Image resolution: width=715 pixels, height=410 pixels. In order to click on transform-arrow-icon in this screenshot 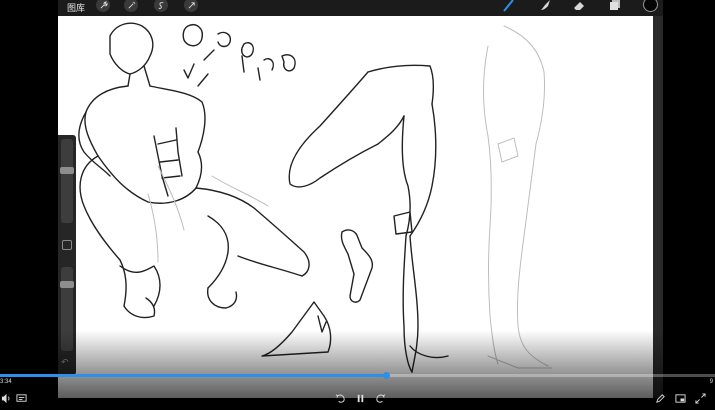, I will do `click(191, 6)`.